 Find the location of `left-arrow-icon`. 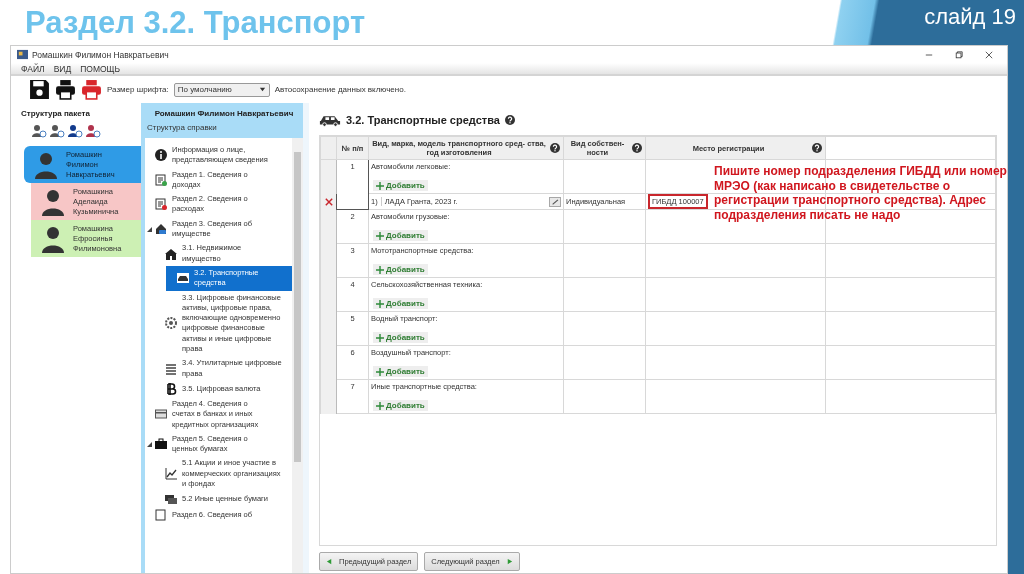

left-arrow-icon is located at coordinates (329, 561).